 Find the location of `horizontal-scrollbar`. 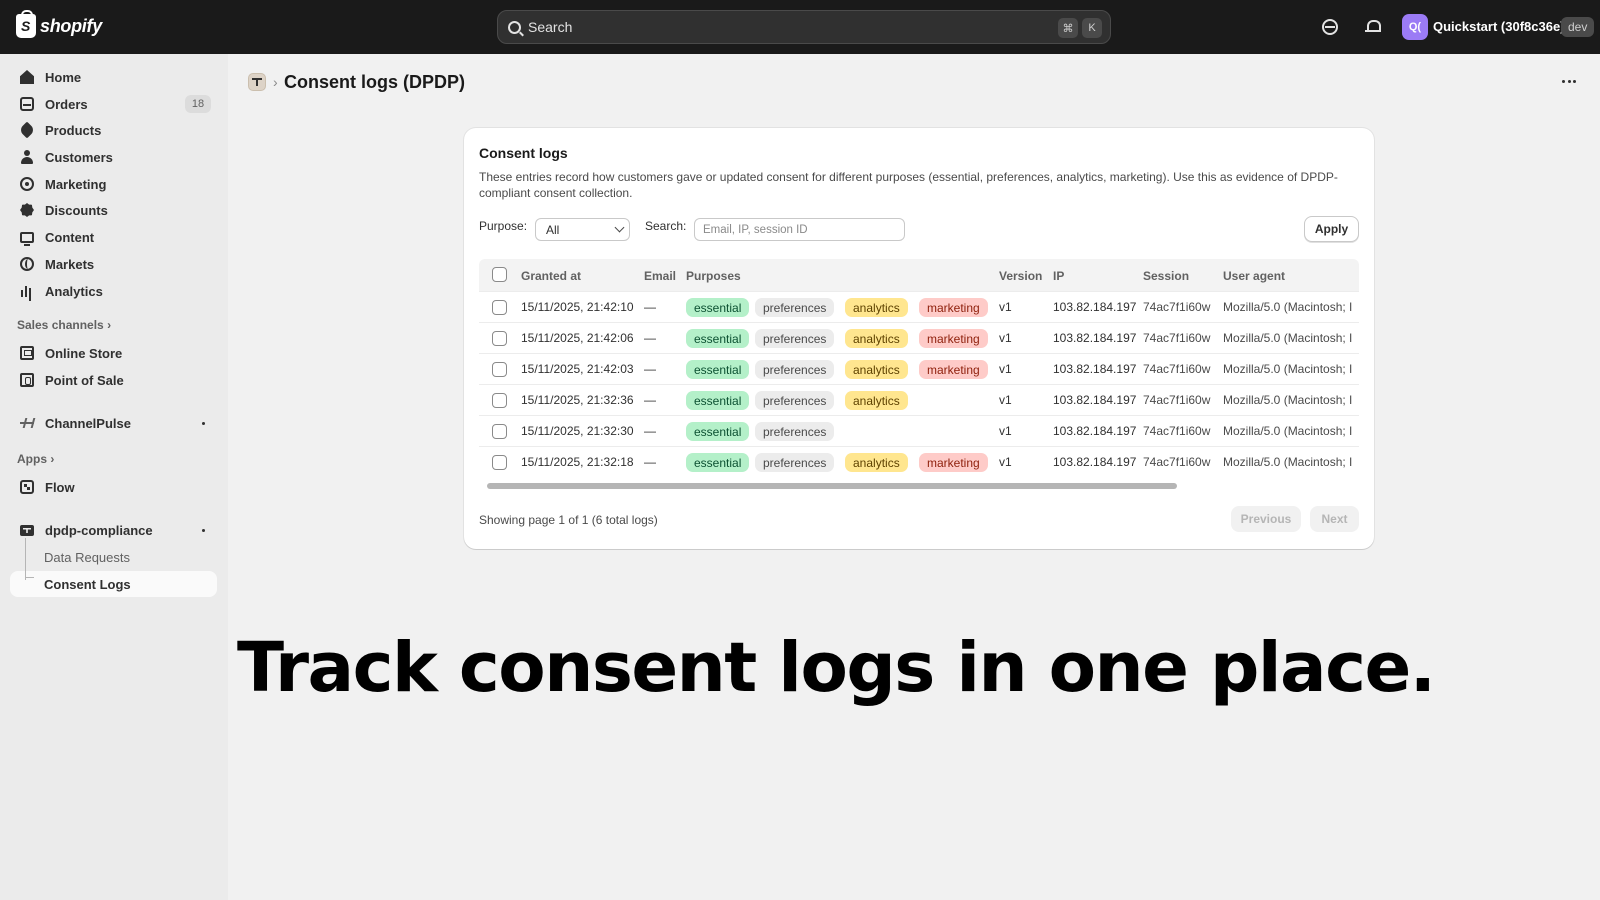

horizontal-scrollbar is located at coordinates (832, 486).